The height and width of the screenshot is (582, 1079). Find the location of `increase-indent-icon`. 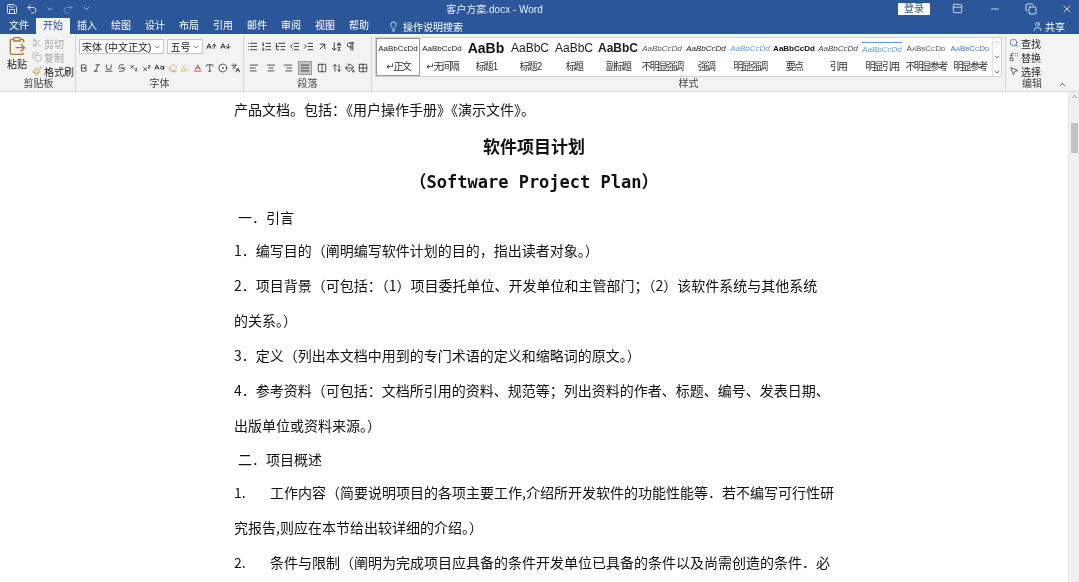

increase-indent-icon is located at coordinates (308, 46).